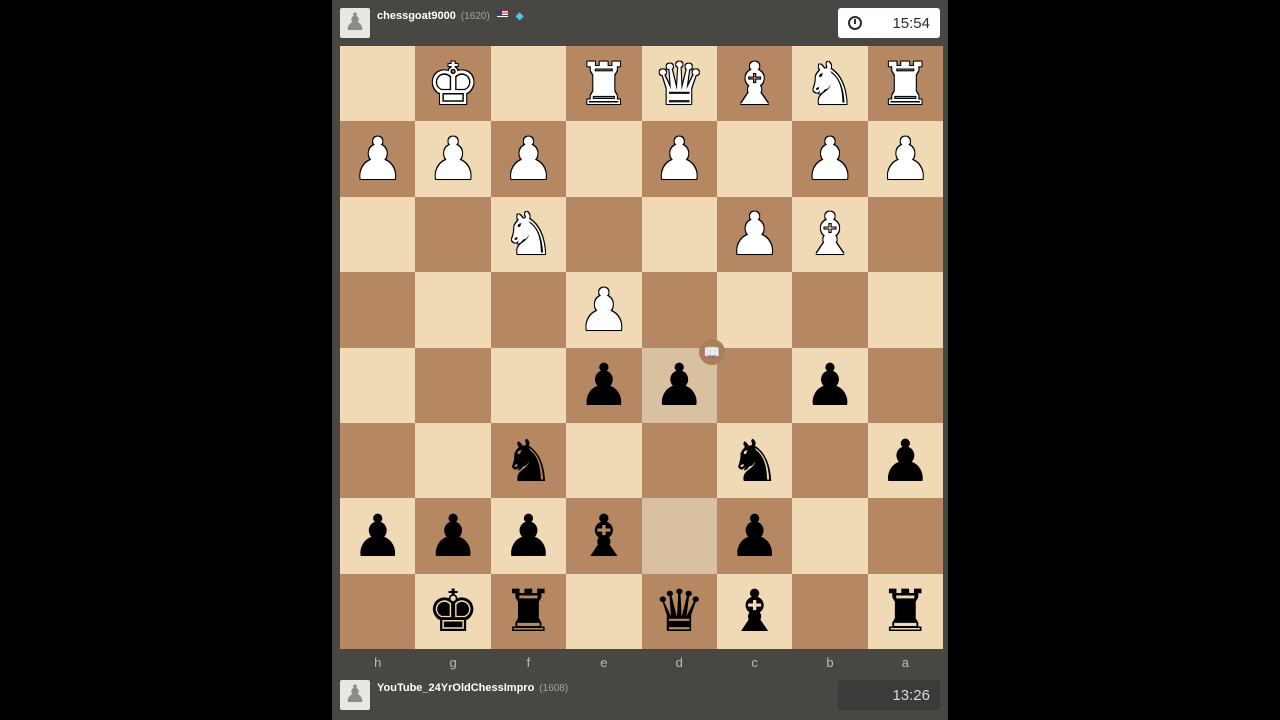  I want to click on square-c-2: ♟, so click(754, 234).